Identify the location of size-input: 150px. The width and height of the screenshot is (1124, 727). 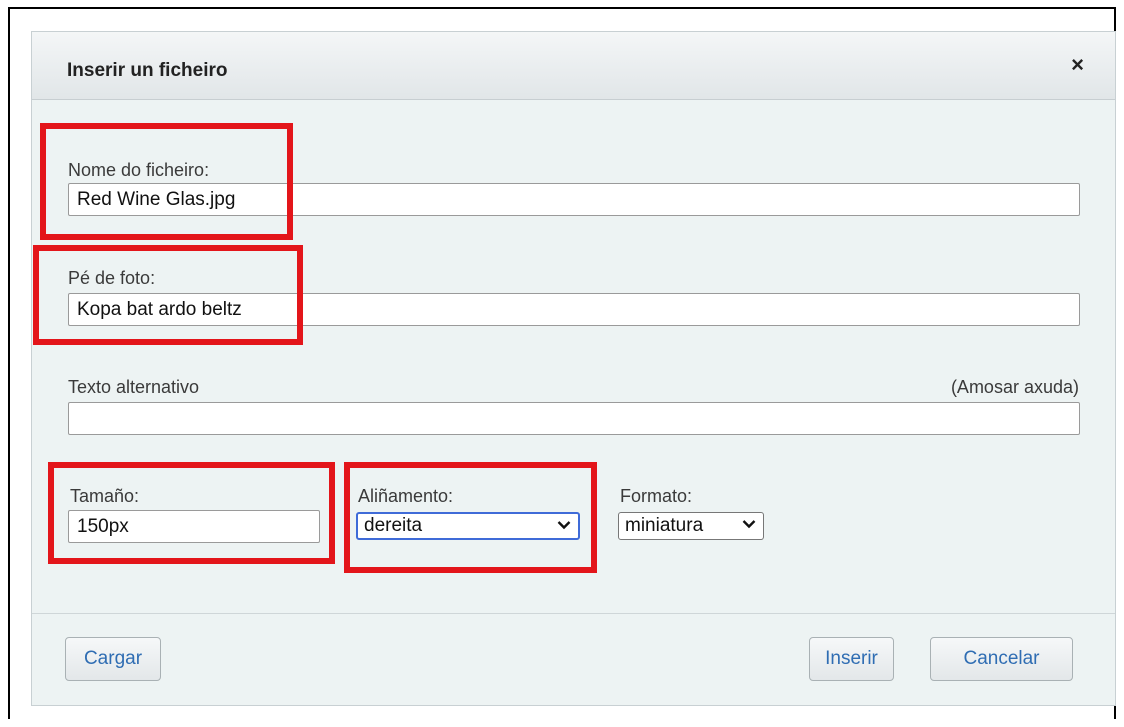
(194, 526).